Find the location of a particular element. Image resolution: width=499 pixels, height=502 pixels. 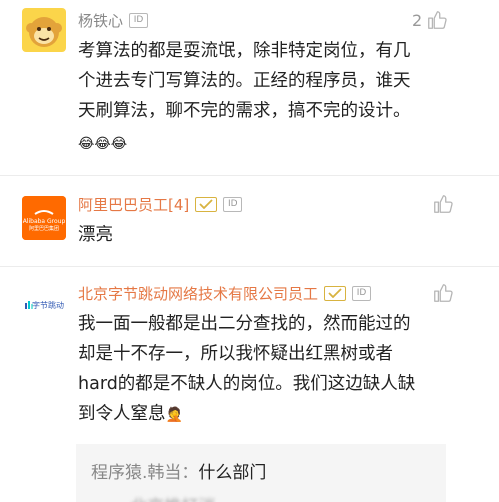

avatar: Alibaba Group 阿里巴巴集团 is located at coordinates (44, 218).